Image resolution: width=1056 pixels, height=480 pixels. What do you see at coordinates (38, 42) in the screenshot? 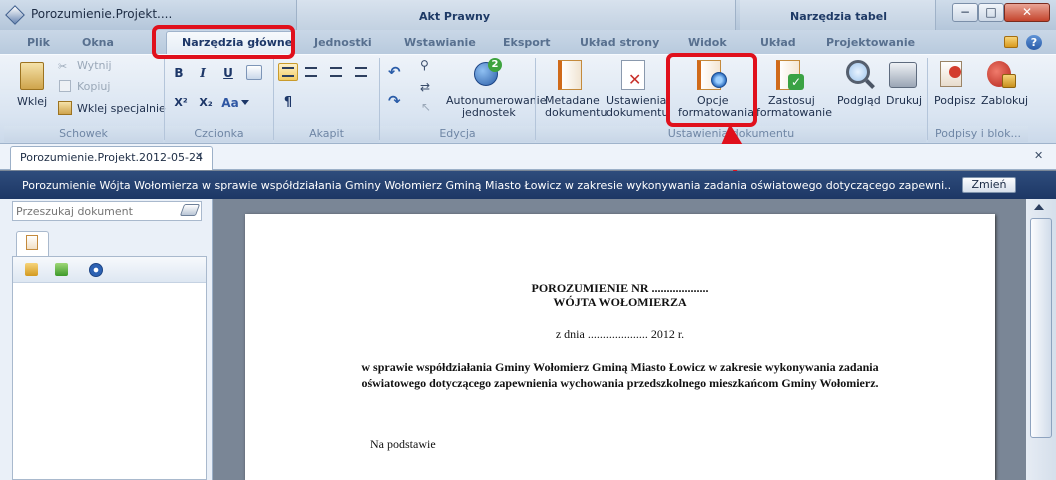
I see `tab-plik: Plik` at bounding box center [38, 42].